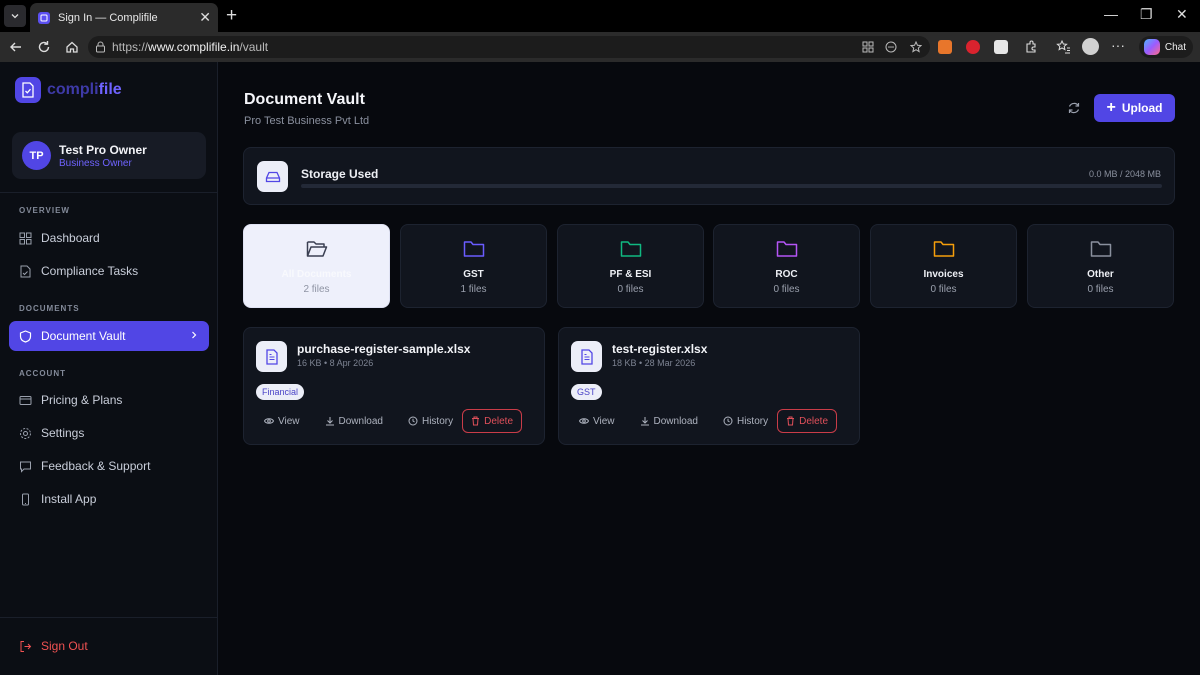 The height and width of the screenshot is (675, 1200). Describe the element at coordinates (891, 47) in the screenshot. I see `read-aloud-icon` at that location.